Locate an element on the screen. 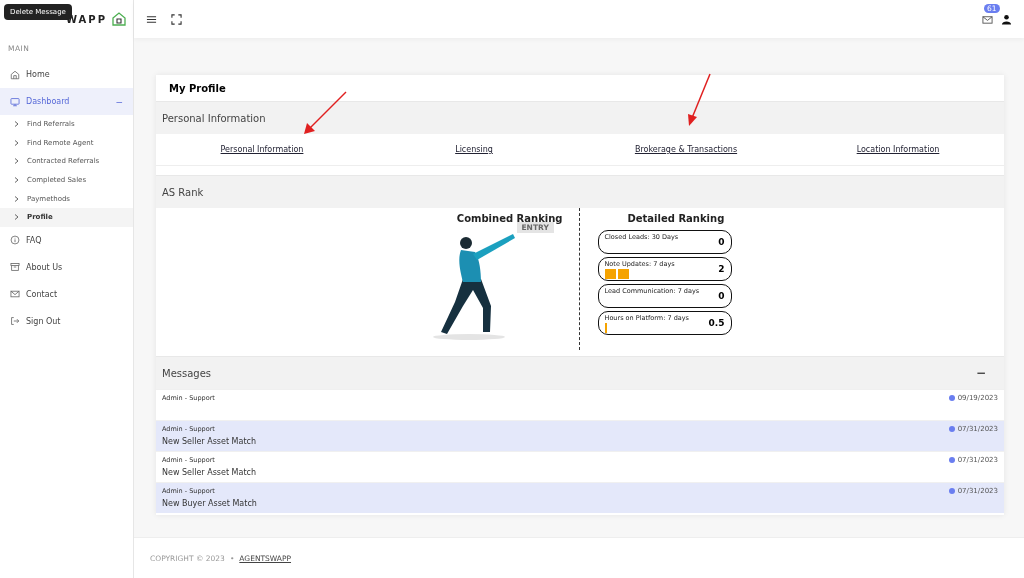  metric-value: 0.5 is located at coordinates (716, 323).